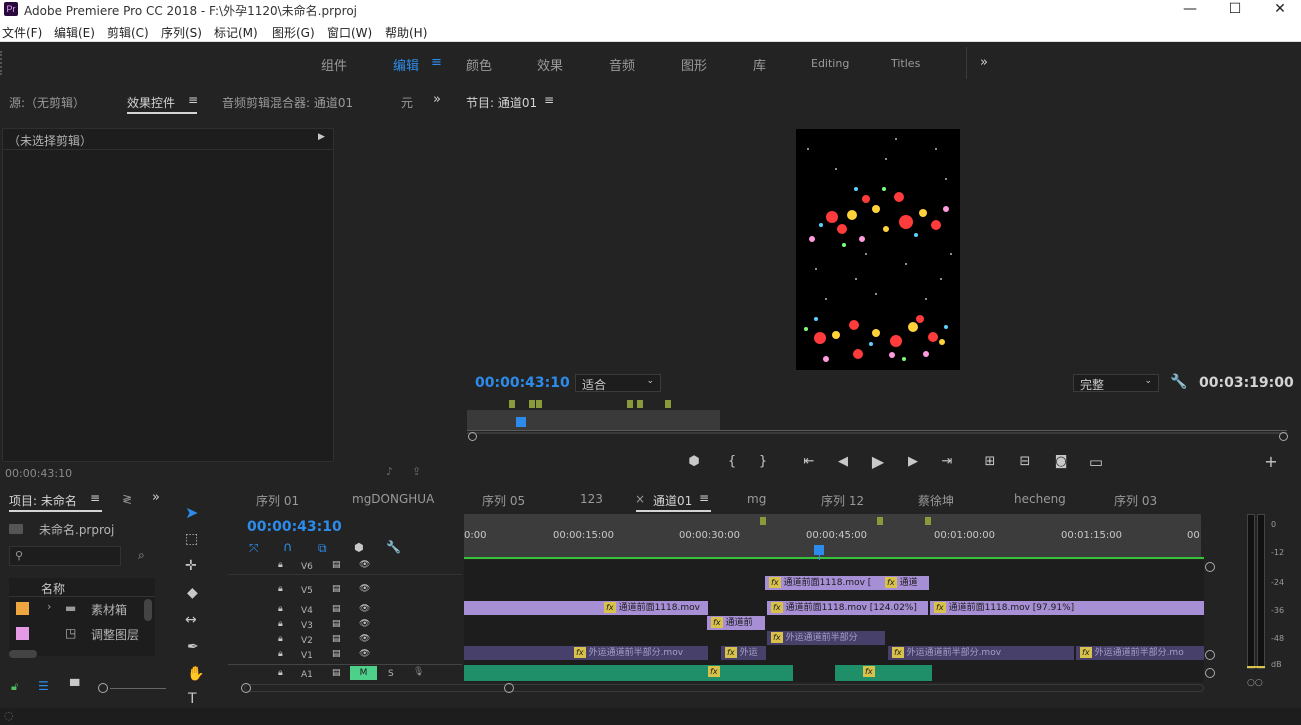 This screenshot has width=1301, height=725. What do you see at coordinates (334, 64) in the screenshot?
I see `workspace-tab-assembly: 组件` at bounding box center [334, 64].